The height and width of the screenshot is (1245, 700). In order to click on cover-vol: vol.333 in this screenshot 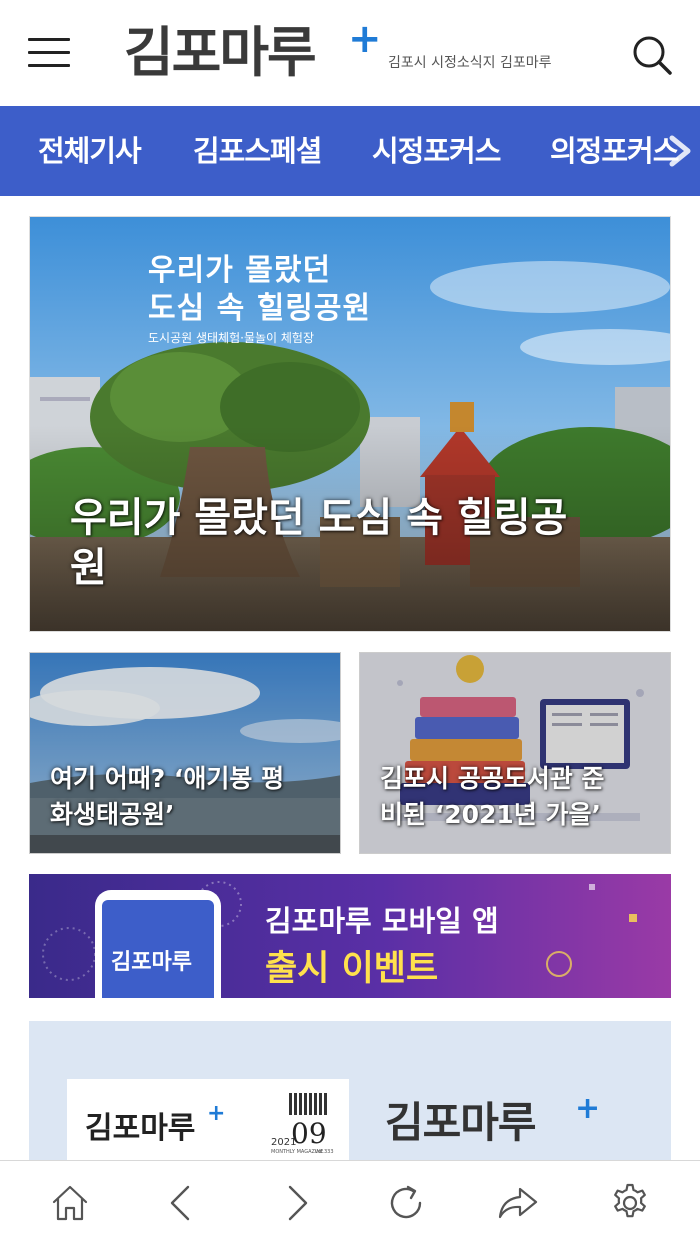, I will do `click(324, 1152)`.